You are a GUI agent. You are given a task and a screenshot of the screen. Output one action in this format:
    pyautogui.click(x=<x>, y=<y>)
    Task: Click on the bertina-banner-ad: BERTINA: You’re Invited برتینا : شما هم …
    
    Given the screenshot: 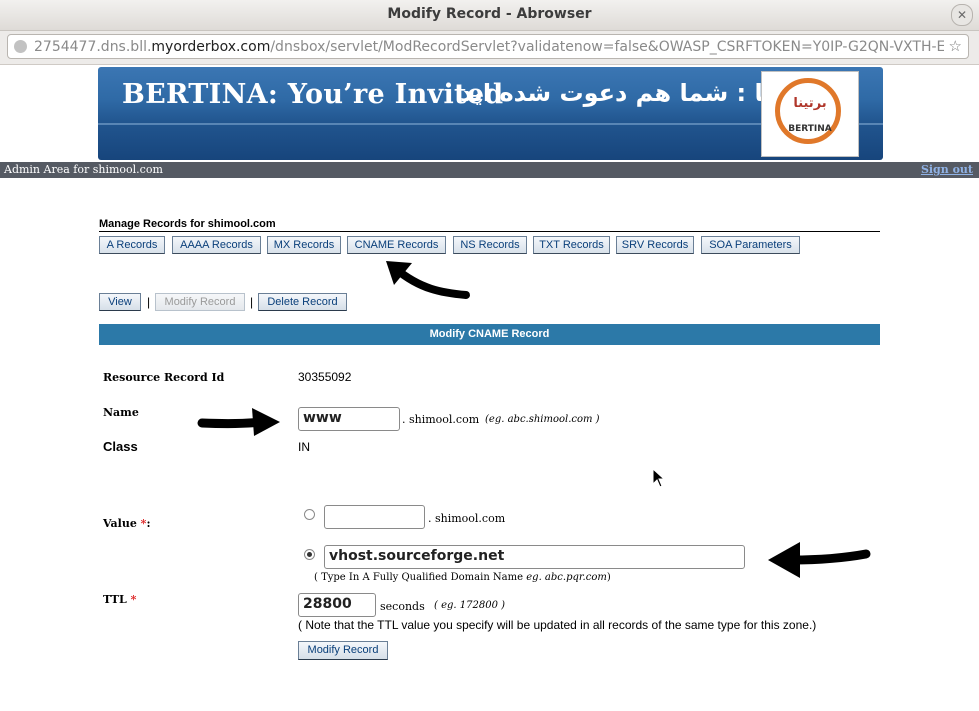 What is the action you would take?
    pyautogui.click(x=490, y=113)
    